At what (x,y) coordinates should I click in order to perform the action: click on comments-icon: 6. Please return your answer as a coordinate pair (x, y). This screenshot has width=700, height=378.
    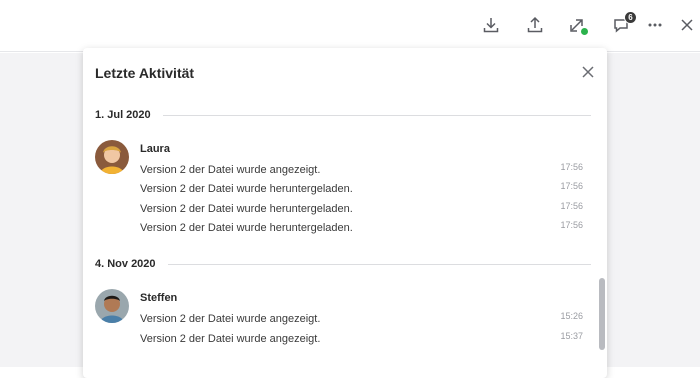
    Looking at the image, I should click on (623, 23).